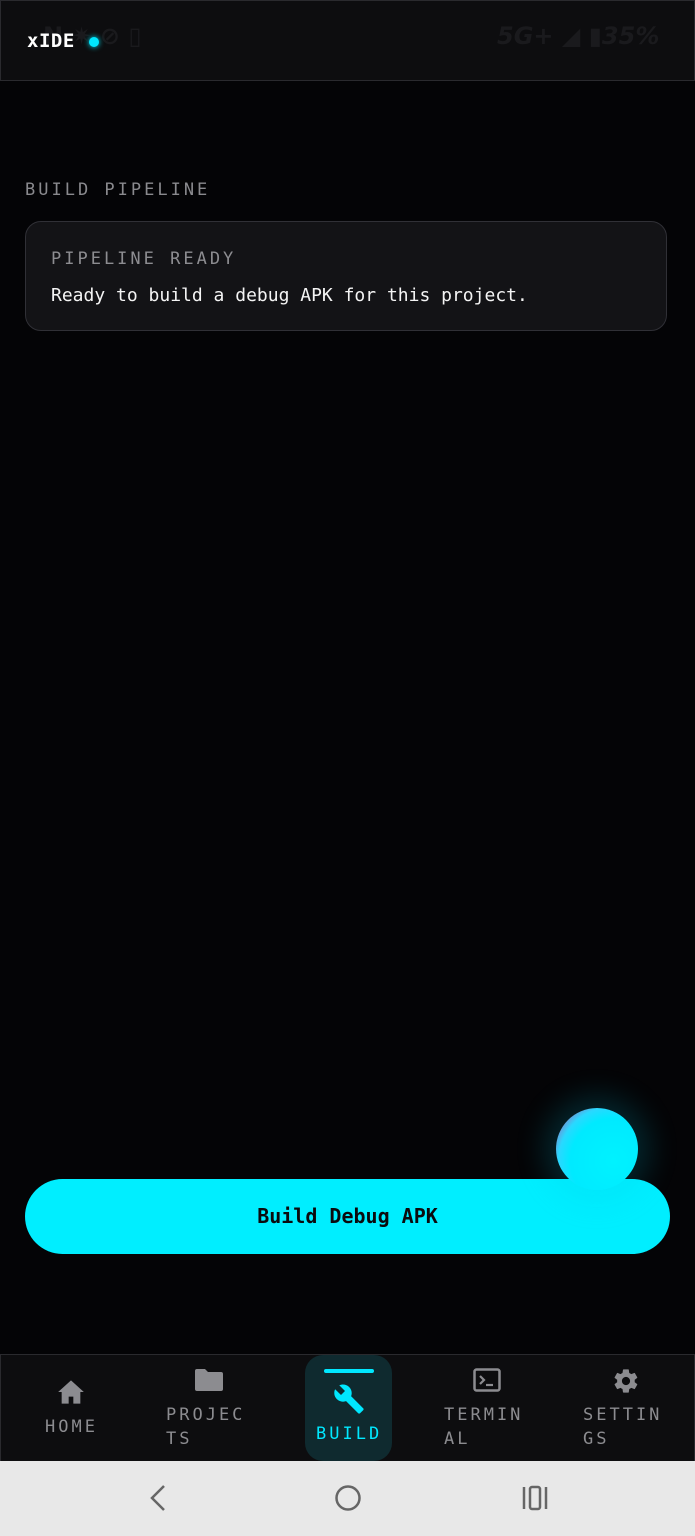 The height and width of the screenshot is (1536, 695). Describe the element at coordinates (595, 36) in the screenshot. I see `battery-icon: ▮` at that location.